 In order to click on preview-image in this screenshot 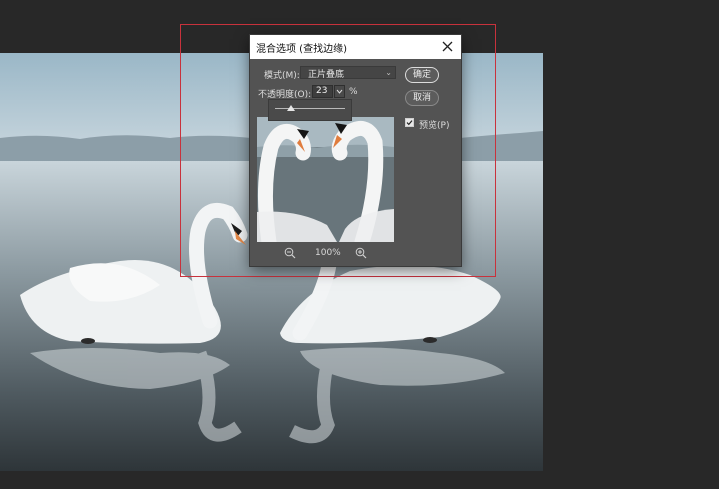, I will do `click(325, 179)`.